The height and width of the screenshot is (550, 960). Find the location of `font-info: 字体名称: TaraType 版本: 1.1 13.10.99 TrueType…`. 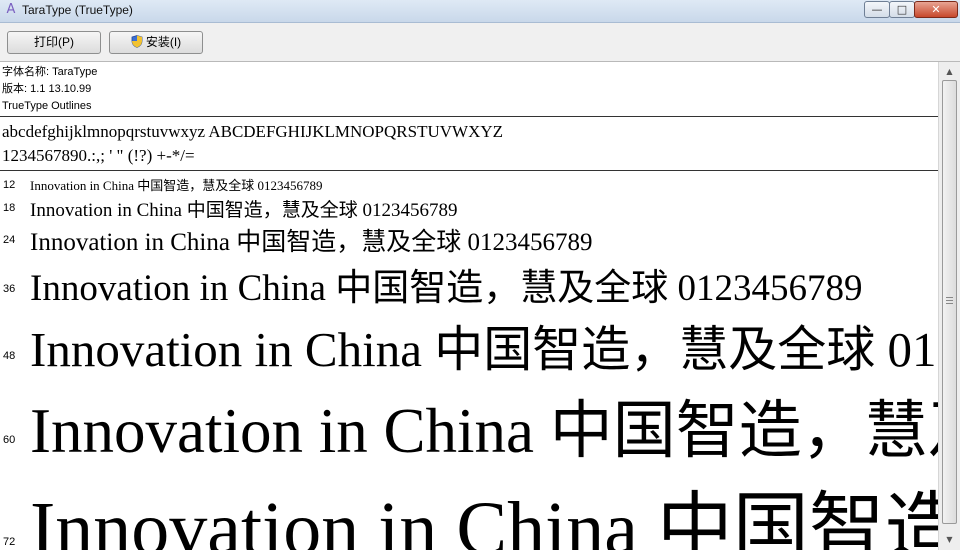

font-info: 字体名称: TaraType 版本: 1.1 13.10.99 TrueType… is located at coordinates (49, 89).